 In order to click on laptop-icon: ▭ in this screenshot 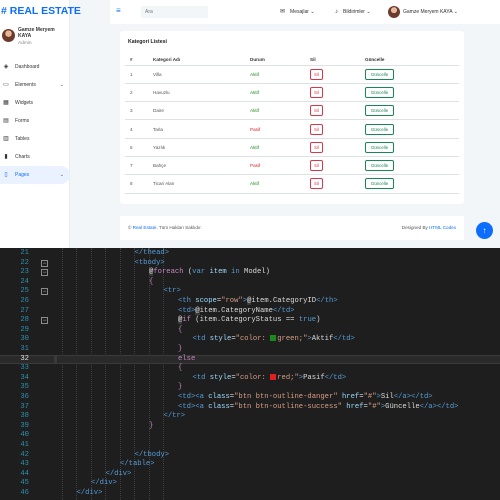, I will do `click(6, 85)`.